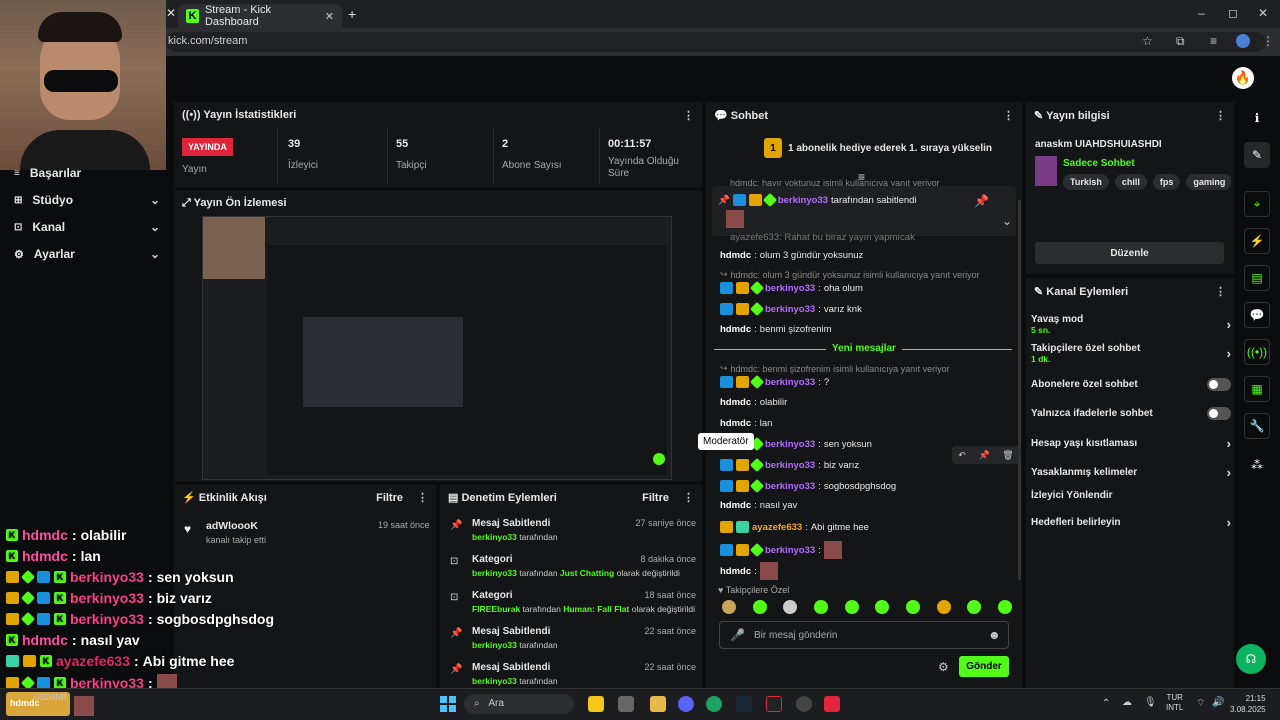 The image size is (1280, 720). I want to click on clock: 21:15 3.08.2025, so click(1248, 704).